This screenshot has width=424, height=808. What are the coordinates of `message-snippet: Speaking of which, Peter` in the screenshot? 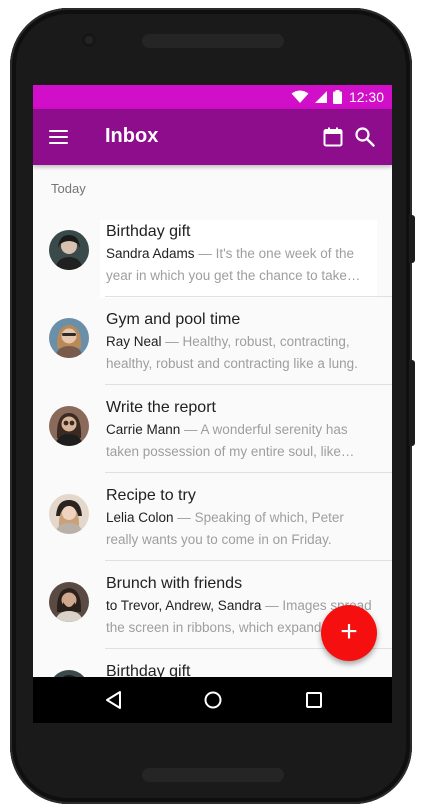 It's located at (269, 517).